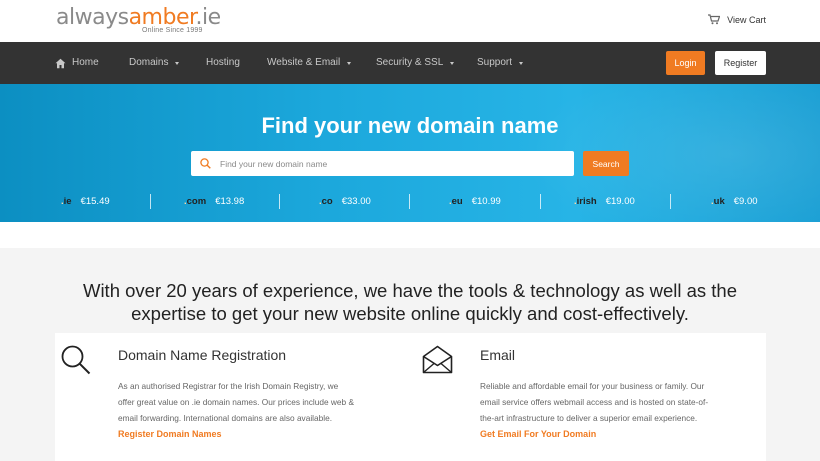 The width and height of the screenshot is (820, 461). What do you see at coordinates (274, 163) in the screenshot?
I see `search-placeholder: Find your new domain name` at bounding box center [274, 163].